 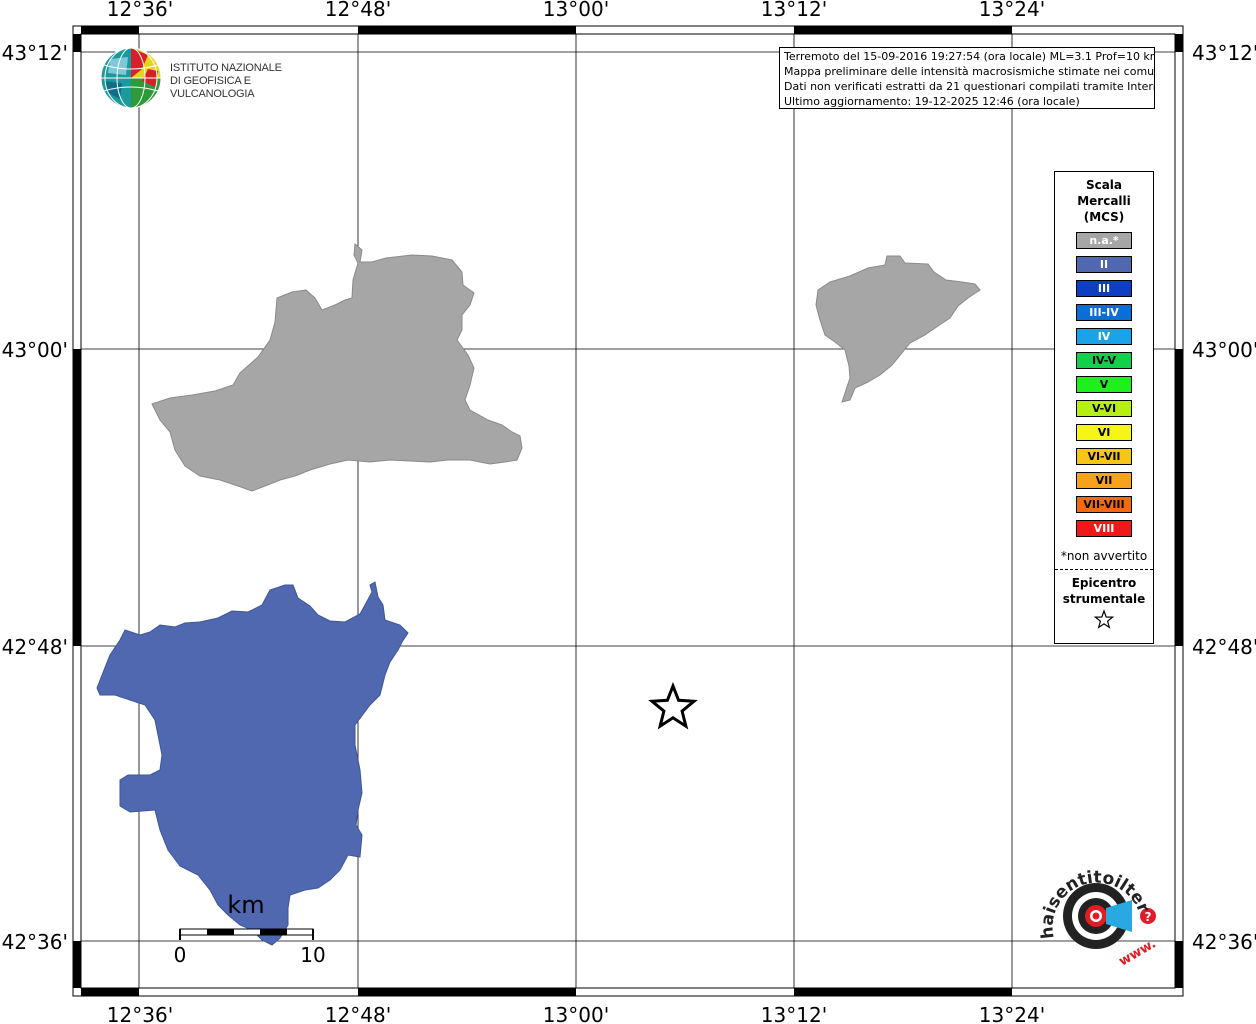 I want to click on tick-label-lon-bottom-5: 13°24', so click(x=1012, y=1013).